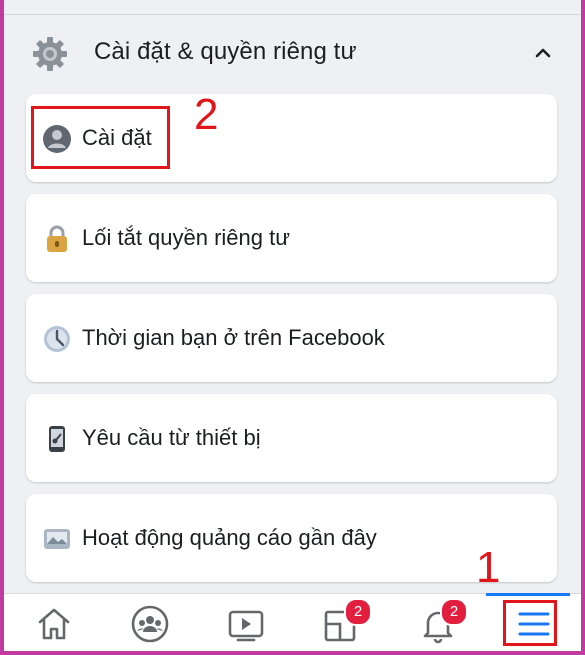 Image resolution: width=585 pixels, height=655 pixels. What do you see at coordinates (292, 622) in the screenshot?
I see `bottom-navigation-bar: 2 2` at bounding box center [292, 622].